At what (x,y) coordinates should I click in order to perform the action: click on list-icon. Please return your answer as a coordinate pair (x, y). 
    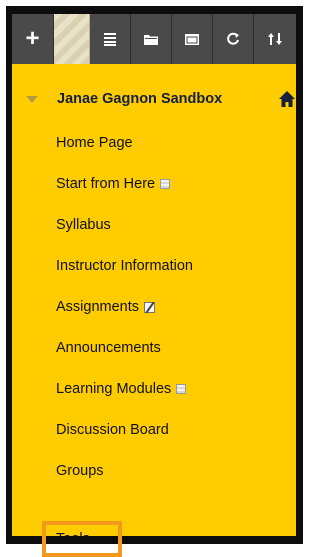
    Looking at the image, I should click on (110, 39).